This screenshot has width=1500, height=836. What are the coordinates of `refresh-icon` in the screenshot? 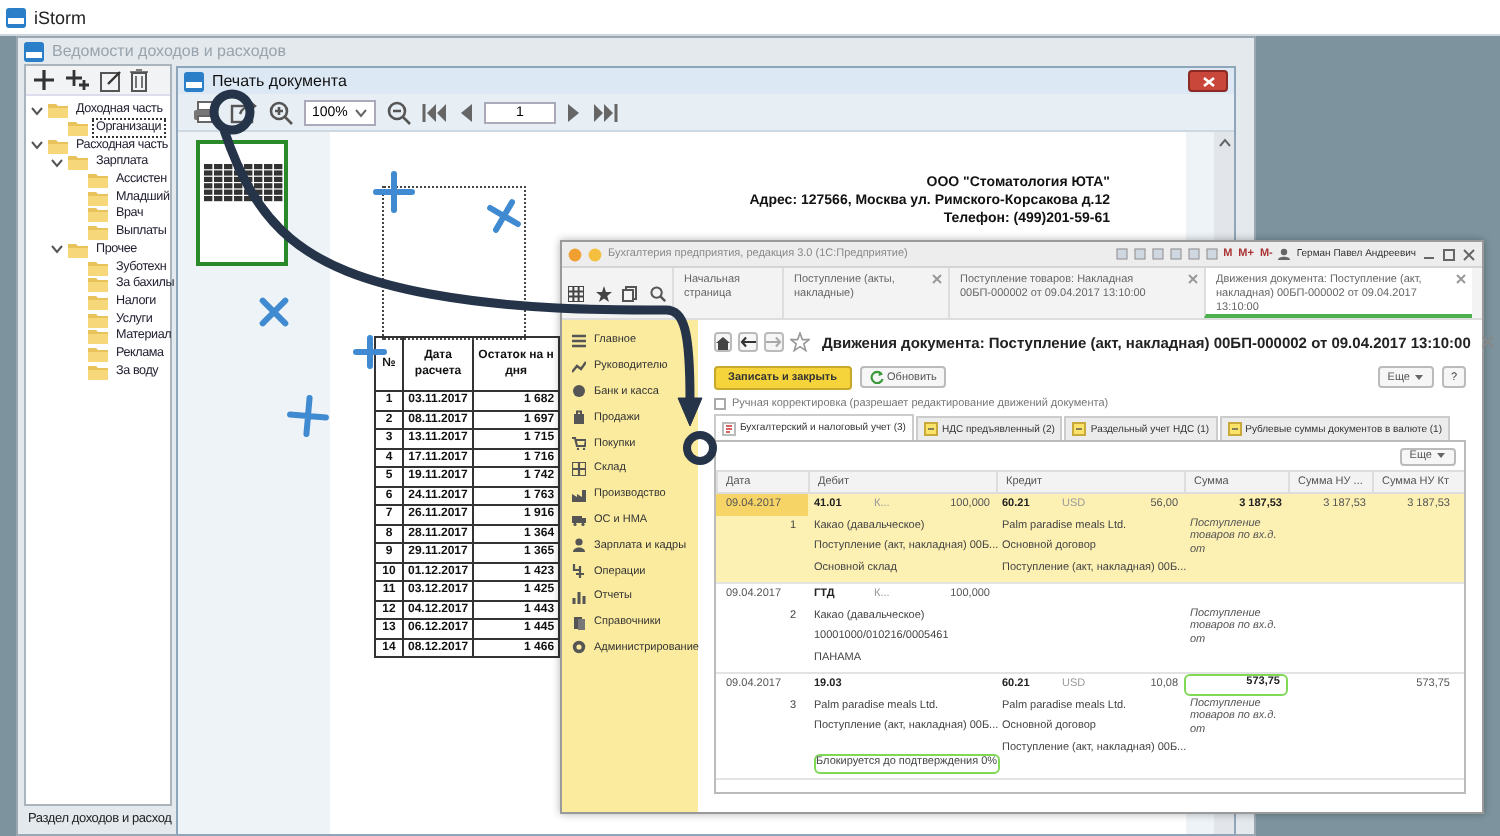 It's located at (876, 377).